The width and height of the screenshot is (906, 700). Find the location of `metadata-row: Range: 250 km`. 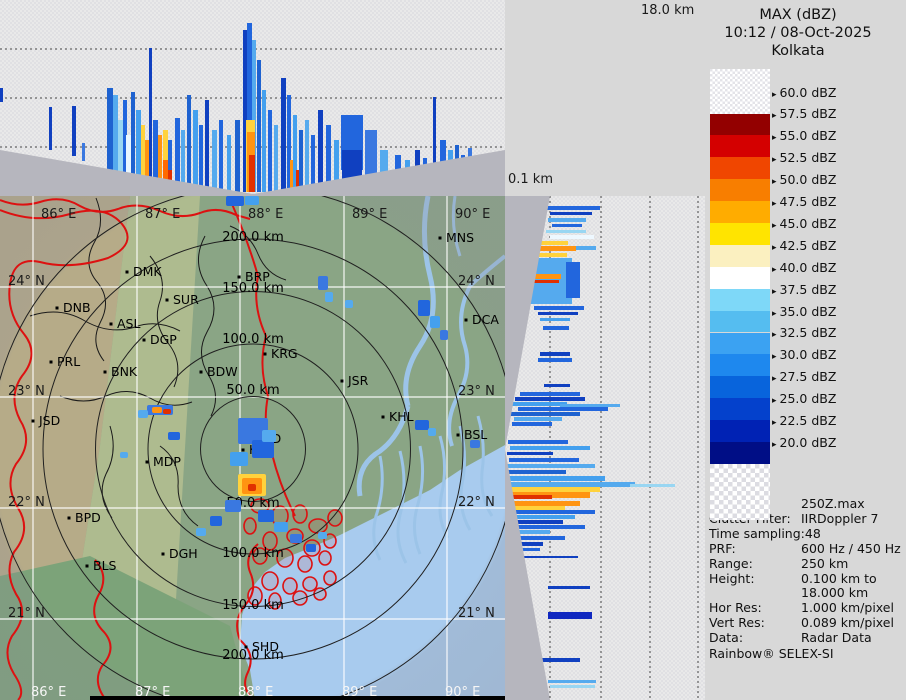

metadata-row: Range: 250 km is located at coordinates (807, 563).